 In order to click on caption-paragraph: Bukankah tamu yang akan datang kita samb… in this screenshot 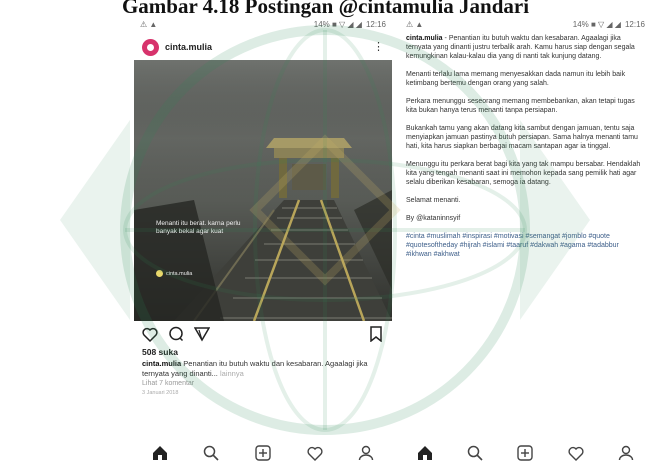, I will do `click(522, 137)`.